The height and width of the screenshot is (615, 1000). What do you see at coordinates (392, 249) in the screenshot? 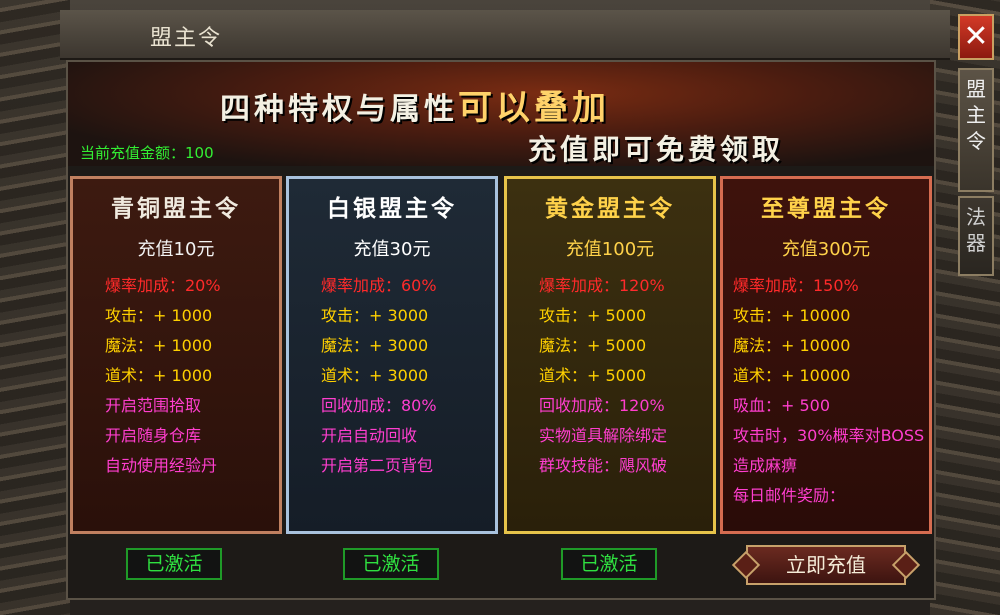
I see `card-price: 充值30元` at bounding box center [392, 249].